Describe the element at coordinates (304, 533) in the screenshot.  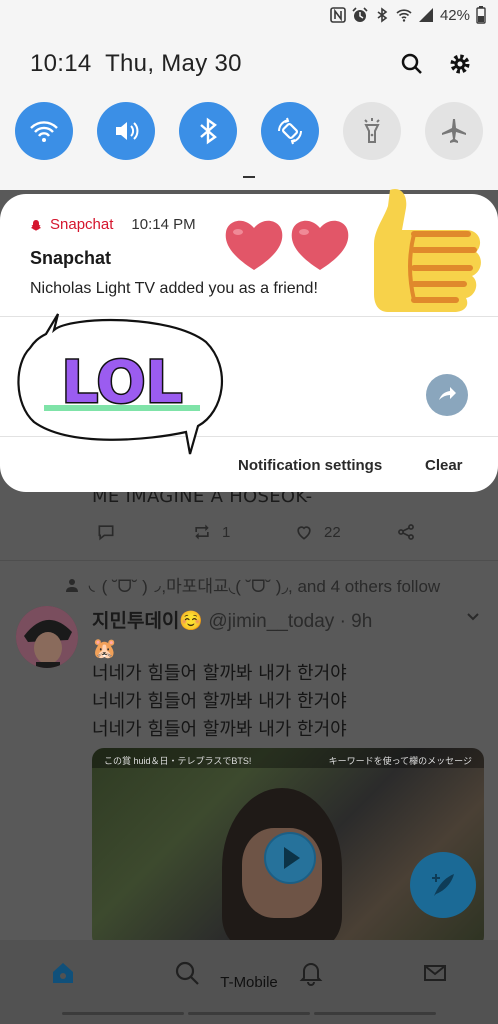
I see `heart-icon` at that location.